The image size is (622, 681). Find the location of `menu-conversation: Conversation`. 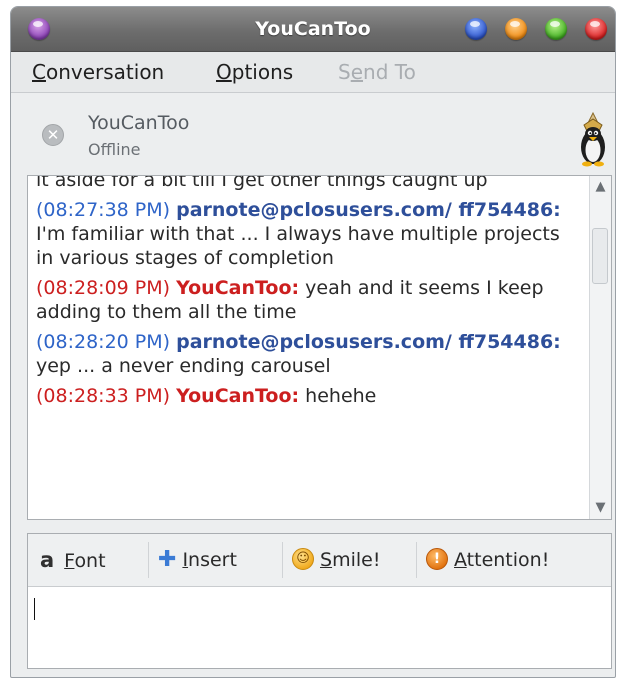

menu-conversation: Conversation is located at coordinates (98, 72).